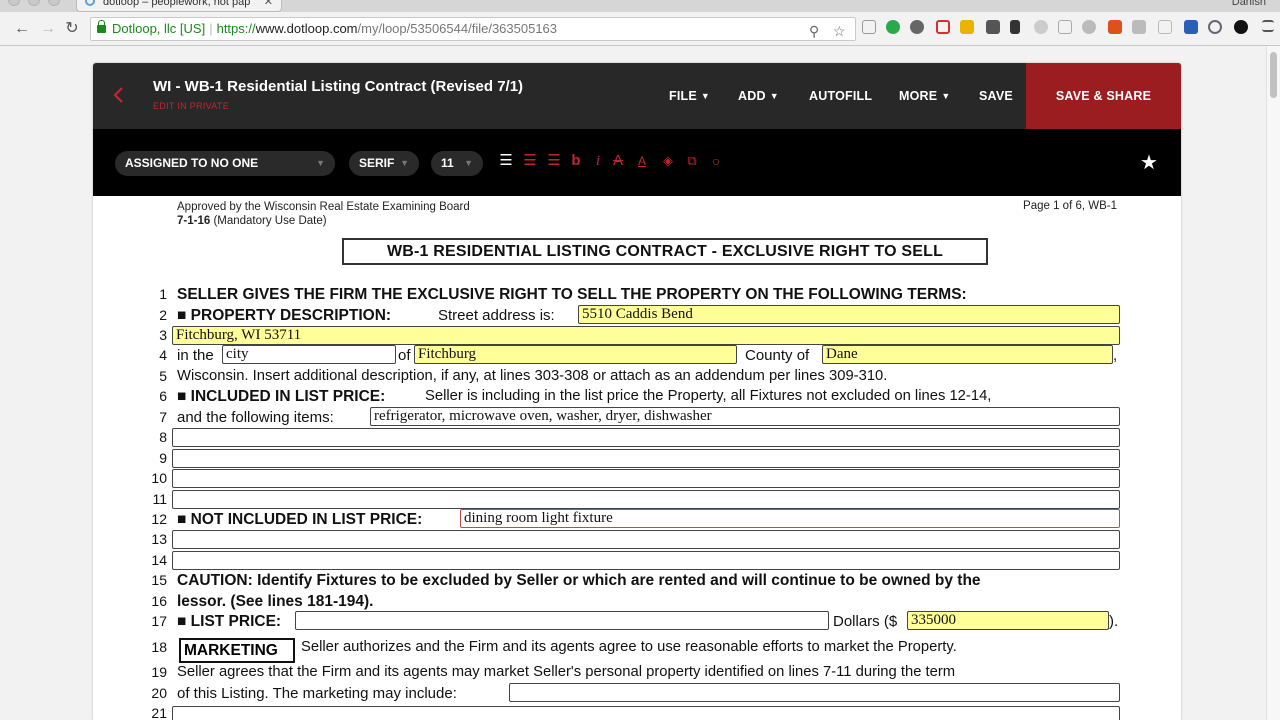 This screenshot has height=720, width=1280. Describe the element at coordinates (839, 30) in the screenshot. I see `bookmark-star-icon: ☆` at that location.